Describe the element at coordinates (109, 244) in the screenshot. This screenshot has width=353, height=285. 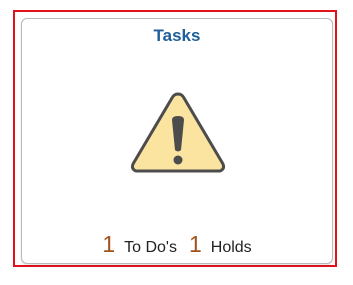
I see `todo-count: 1` at that location.